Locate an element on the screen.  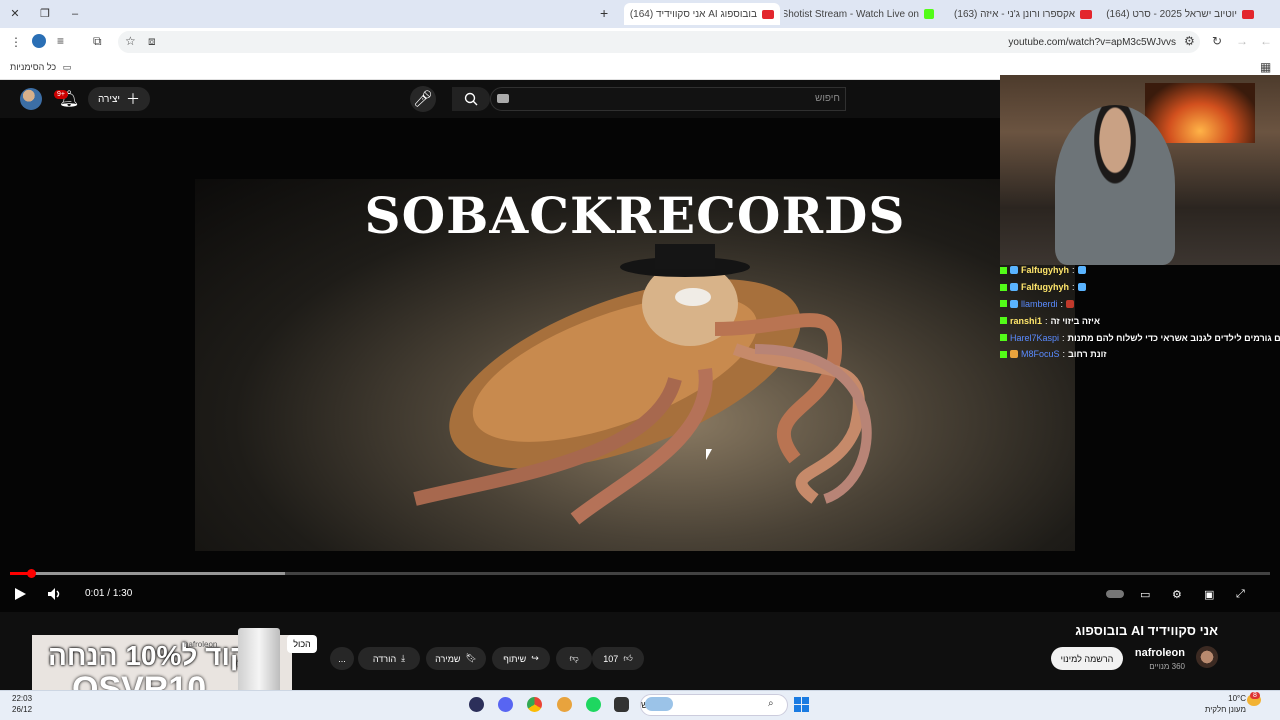
chat-message: ranshi1 : איזה ביזוי זה is located at coordinates (1140, 320).